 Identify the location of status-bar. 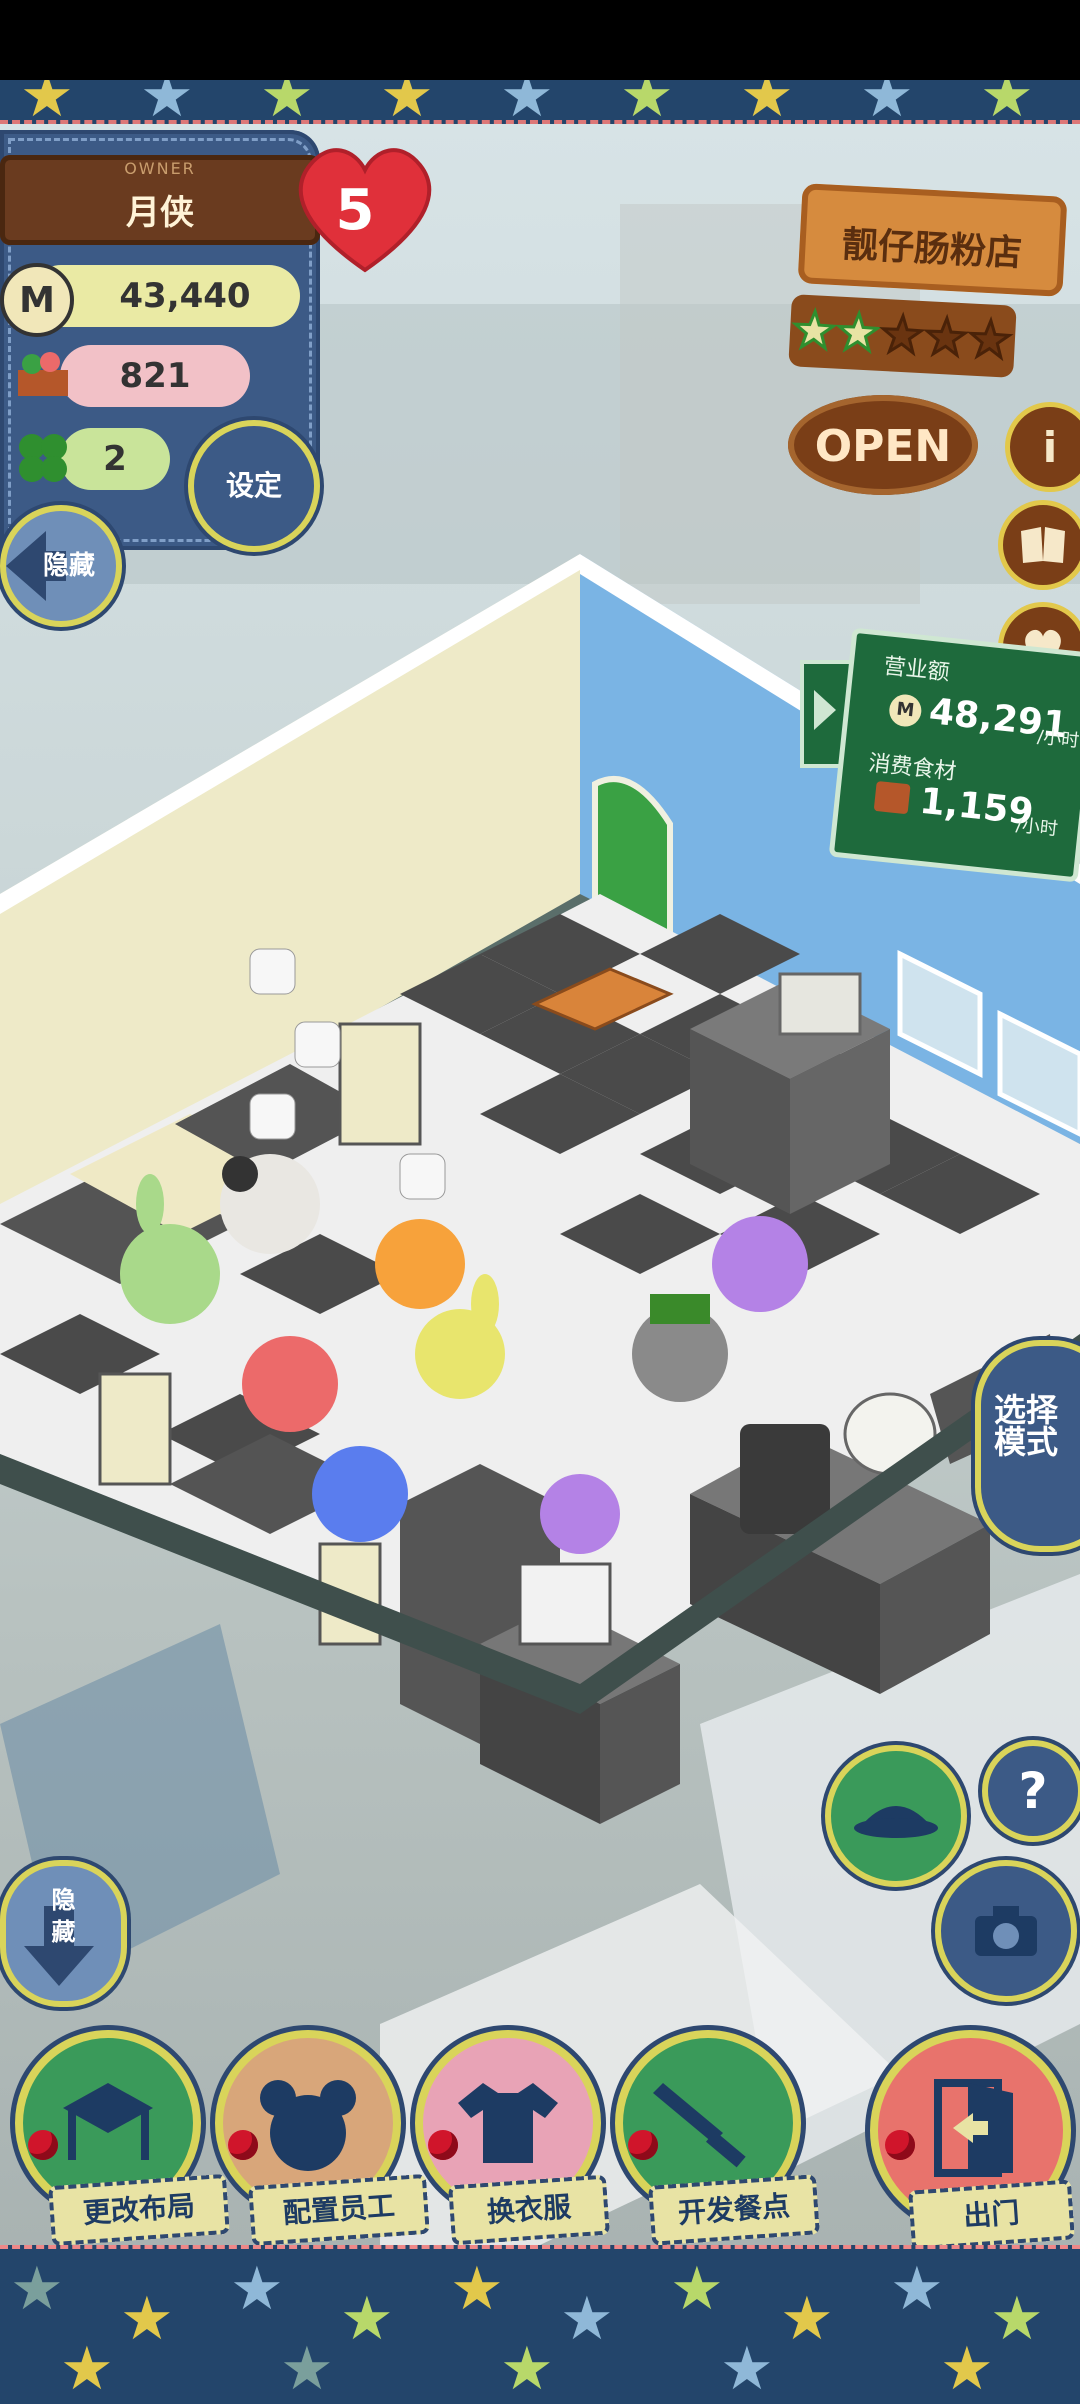
(540, 40).